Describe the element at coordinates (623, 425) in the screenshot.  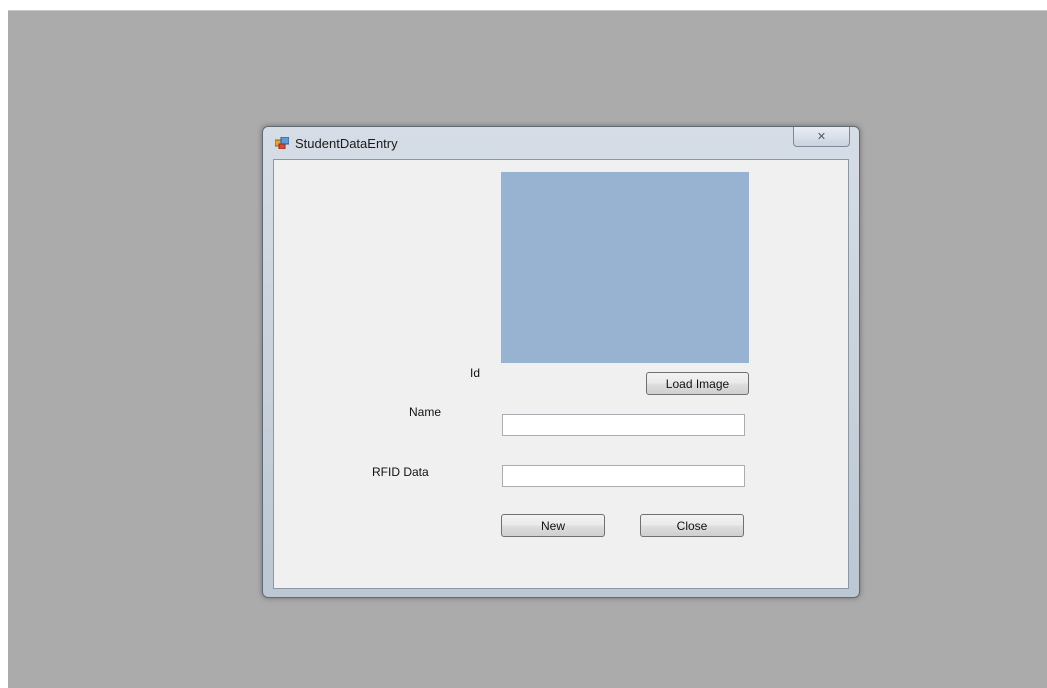
I see `name-input` at that location.